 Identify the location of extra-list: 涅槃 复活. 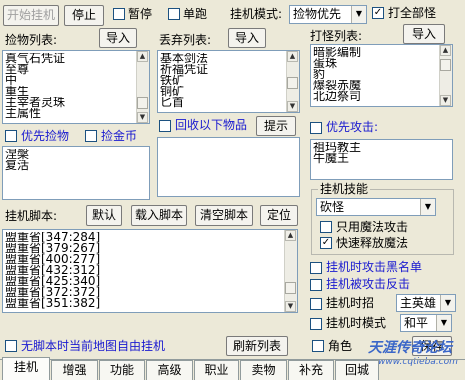
(76, 173).